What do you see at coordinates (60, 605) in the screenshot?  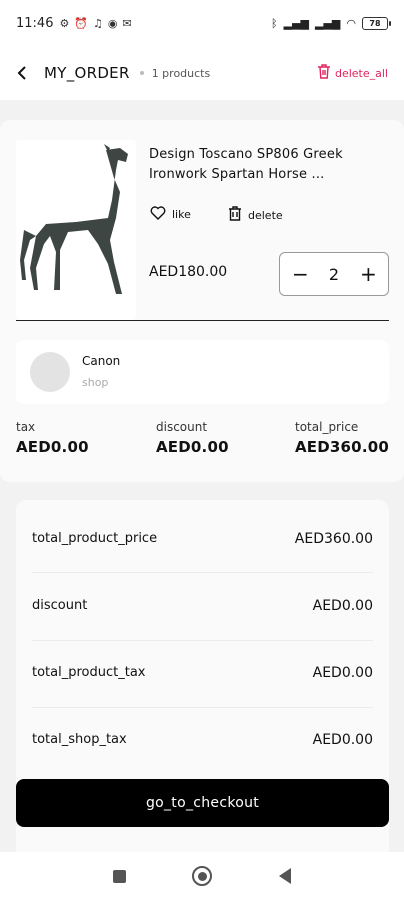 I see `summary-label: discount` at bounding box center [60, 605].